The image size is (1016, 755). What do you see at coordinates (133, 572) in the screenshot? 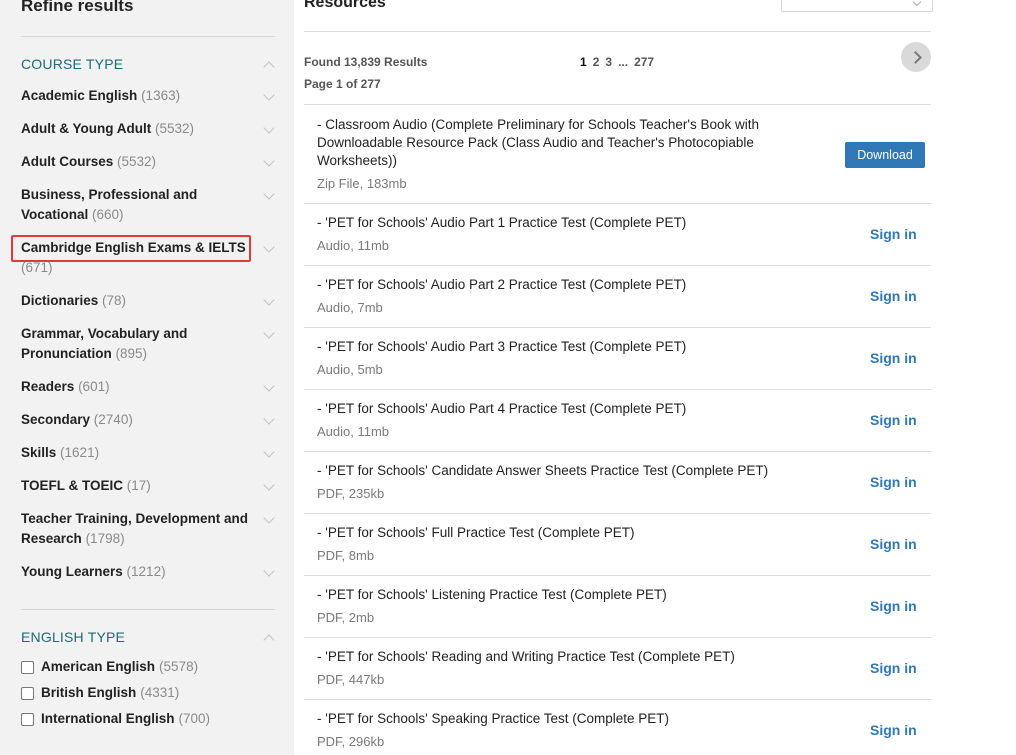
I see `facet-young-learners: Young Learners (1212)` at bounding box center [133, 572].